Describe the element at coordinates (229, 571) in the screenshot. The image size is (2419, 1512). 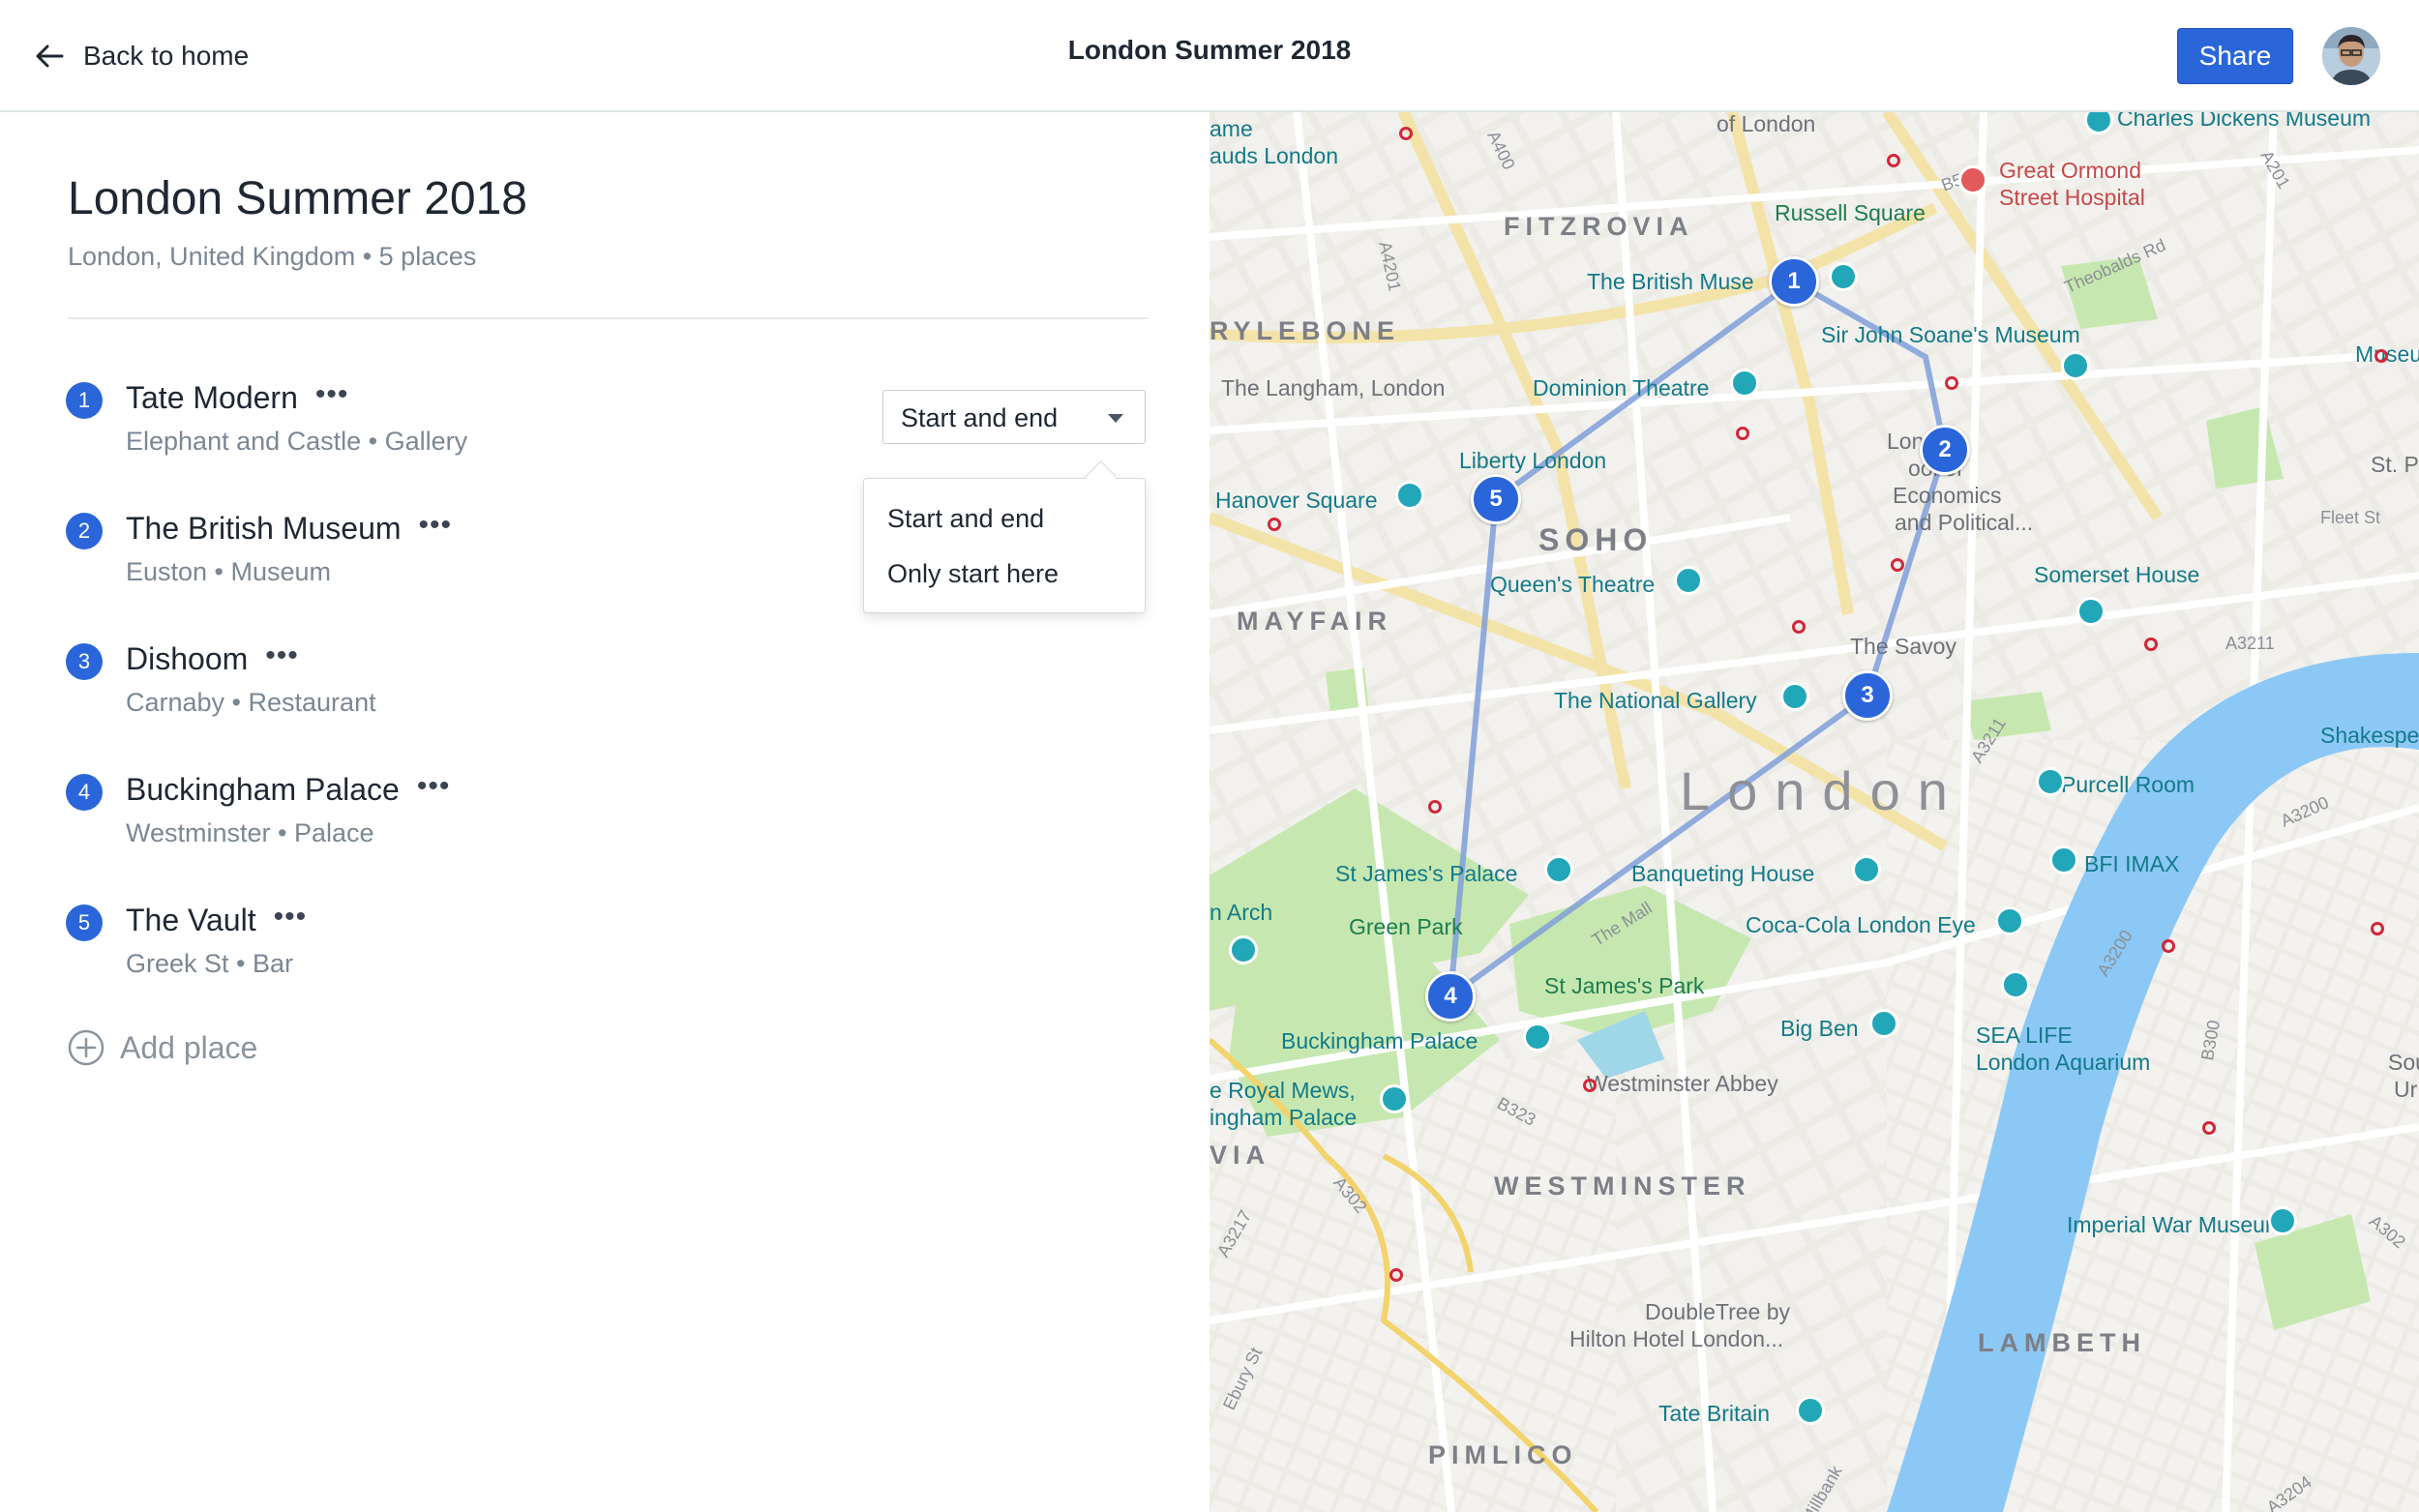
I see `place-meta: Euston • Museum` at that location.